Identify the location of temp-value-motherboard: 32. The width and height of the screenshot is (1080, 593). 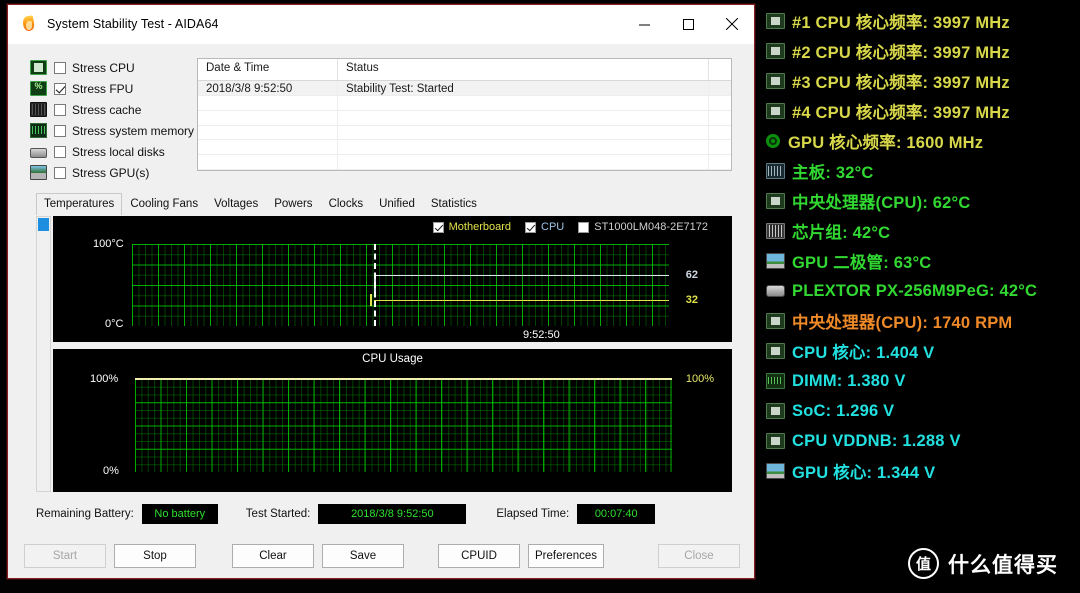
(691, 300).